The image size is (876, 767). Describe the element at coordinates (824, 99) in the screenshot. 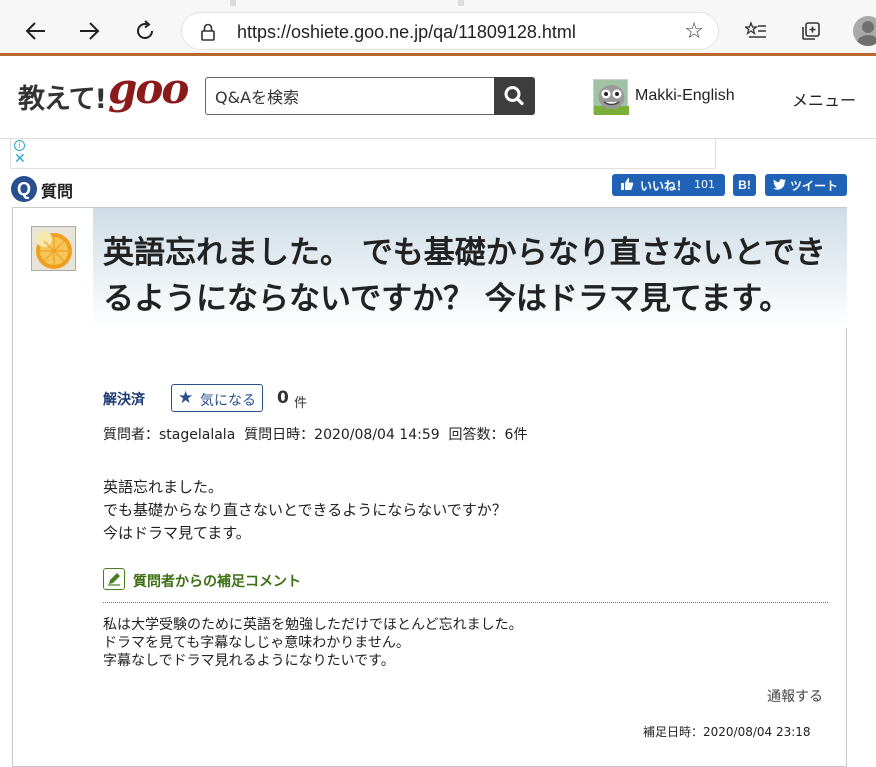

I see `menu-link: メニュー` at that location.